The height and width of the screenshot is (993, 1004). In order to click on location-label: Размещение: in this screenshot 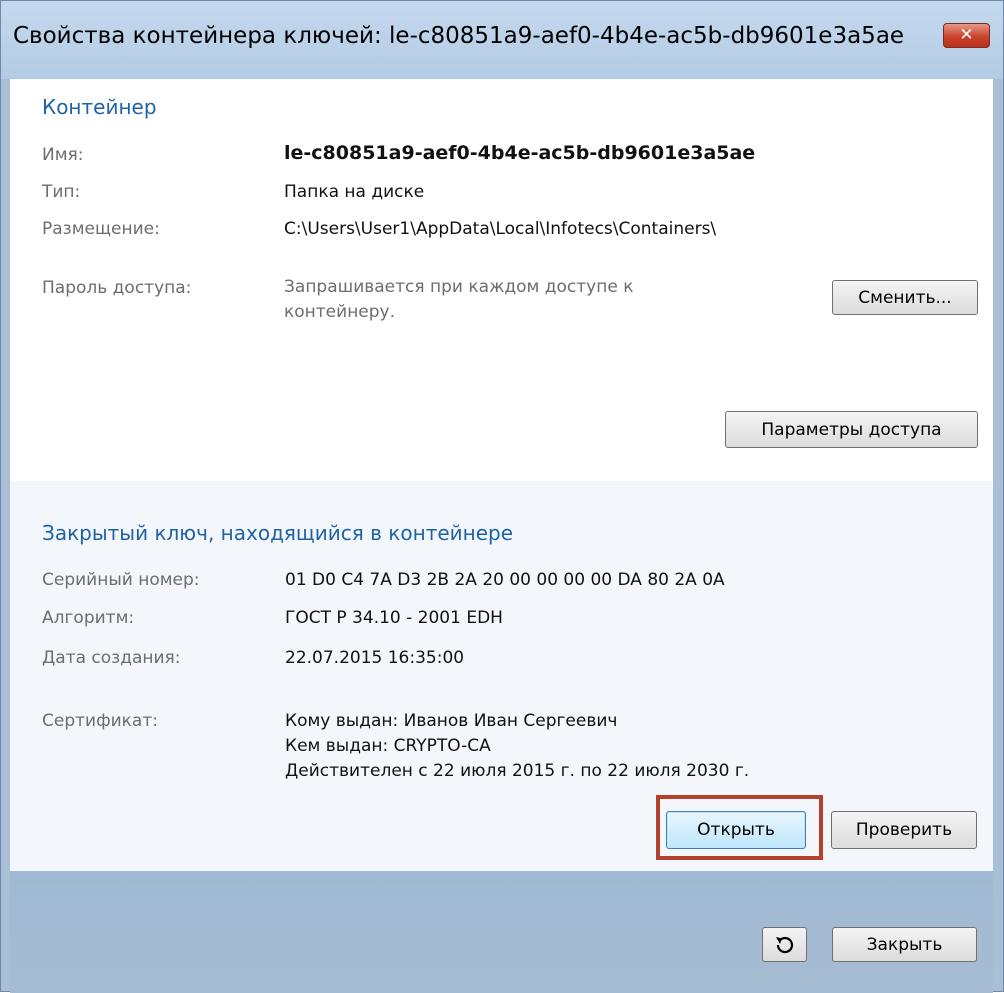, I will do `click(101, 229)`.